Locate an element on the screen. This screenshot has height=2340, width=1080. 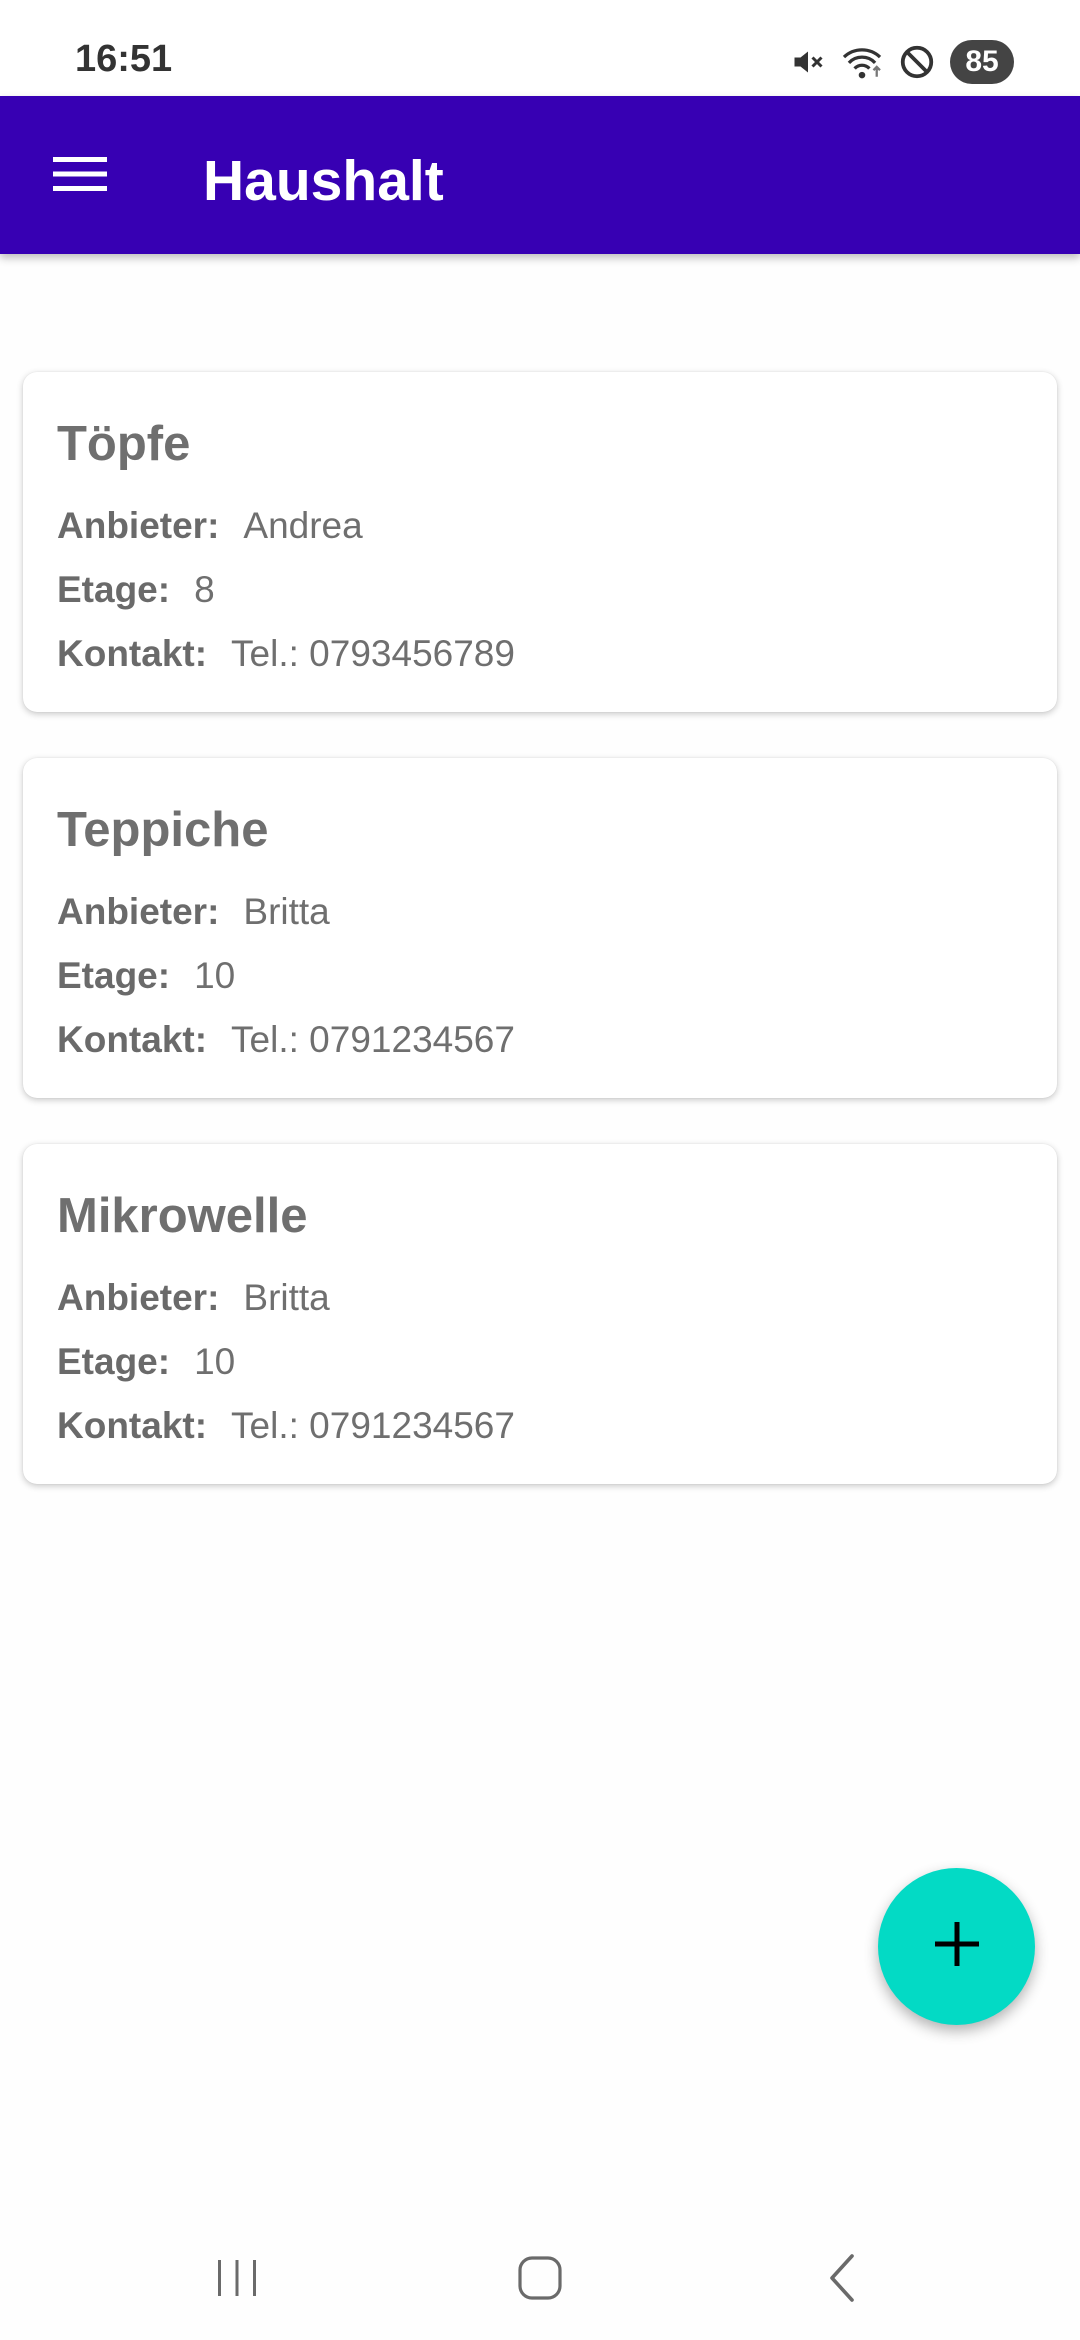
recent-apps-button is located at coordinates (237, 2280).